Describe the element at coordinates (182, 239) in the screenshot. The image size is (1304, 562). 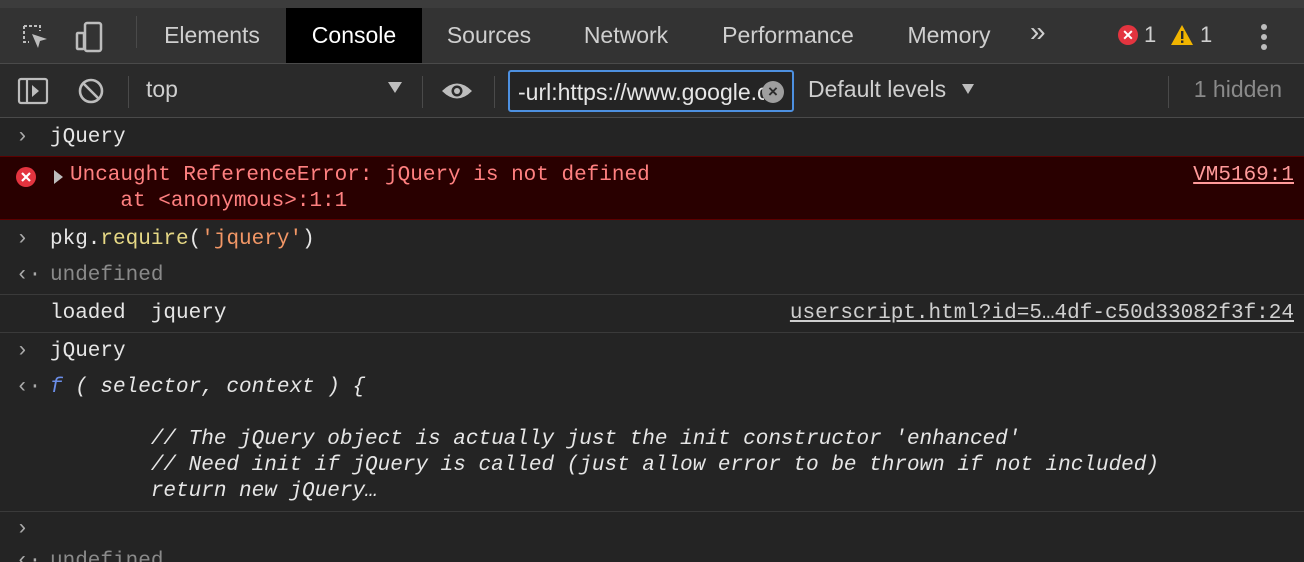
I see `console-input: pkg.require('jquery')` at that location.